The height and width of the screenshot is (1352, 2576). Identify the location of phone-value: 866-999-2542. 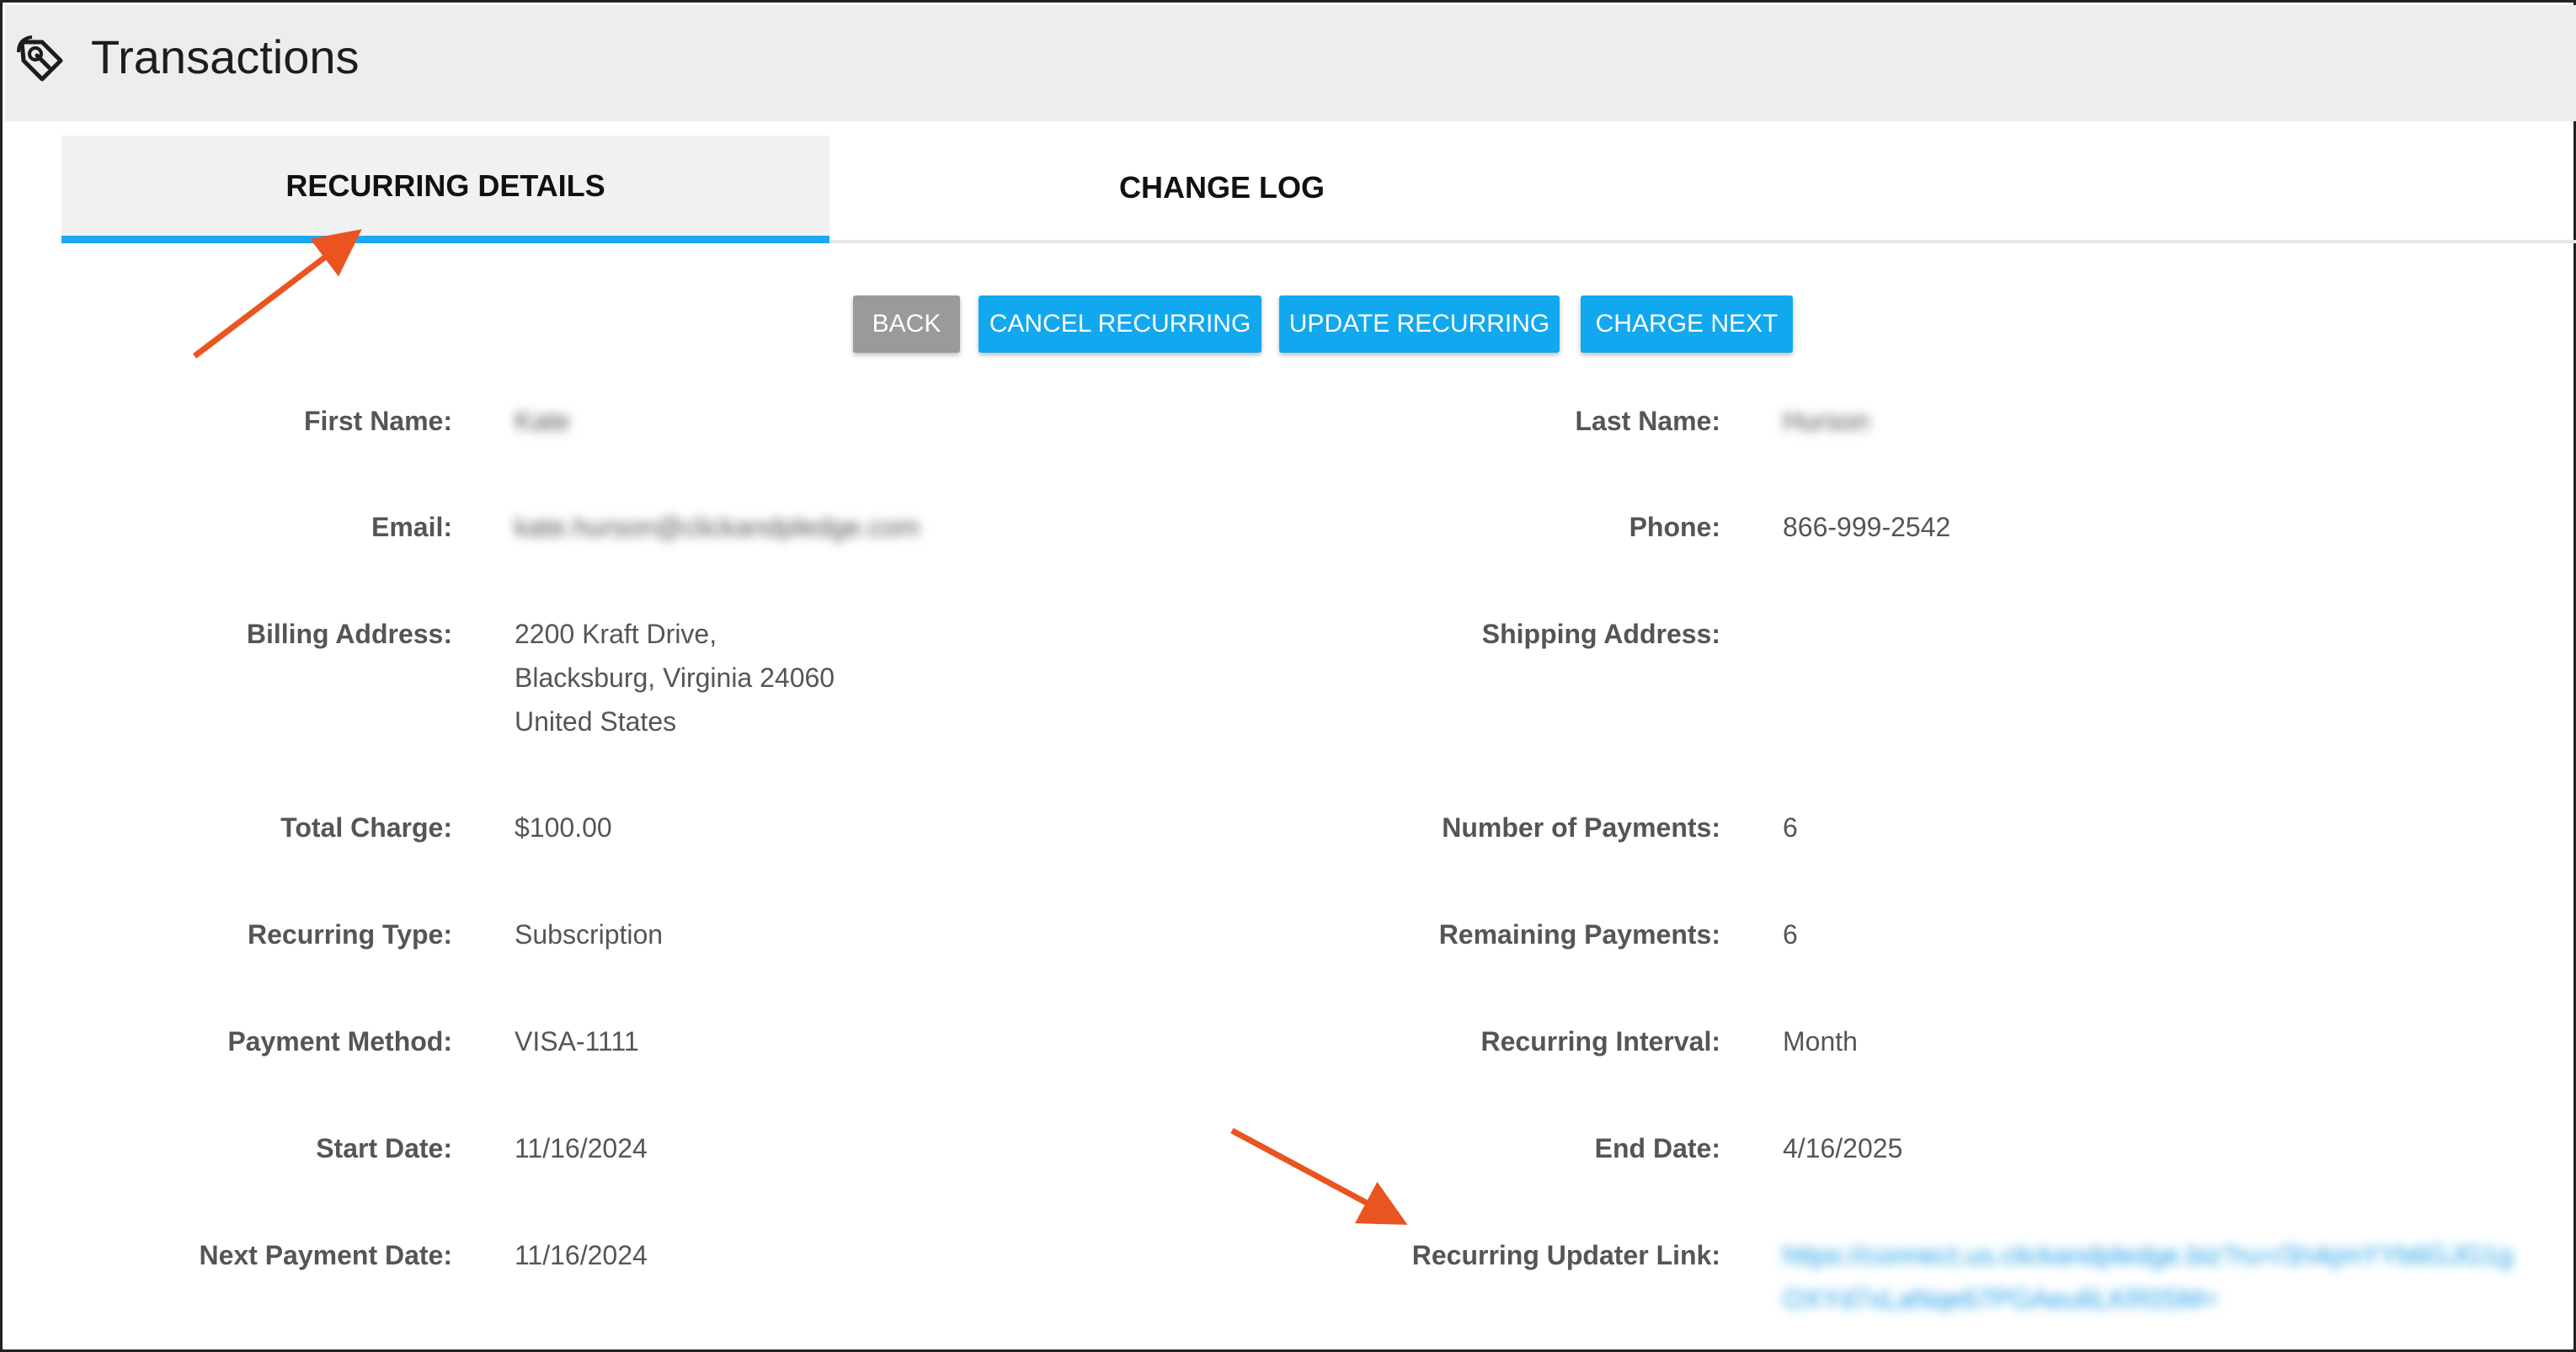
(1867, 527).